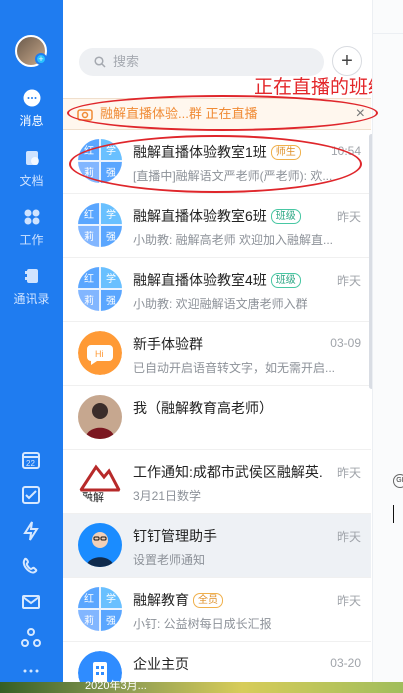 The width and height of the screenshot is (403, 693). What do you see at coordinates (31, 602) in the screenshot?
I see `mail-icon` at bounding box center [31, 602].